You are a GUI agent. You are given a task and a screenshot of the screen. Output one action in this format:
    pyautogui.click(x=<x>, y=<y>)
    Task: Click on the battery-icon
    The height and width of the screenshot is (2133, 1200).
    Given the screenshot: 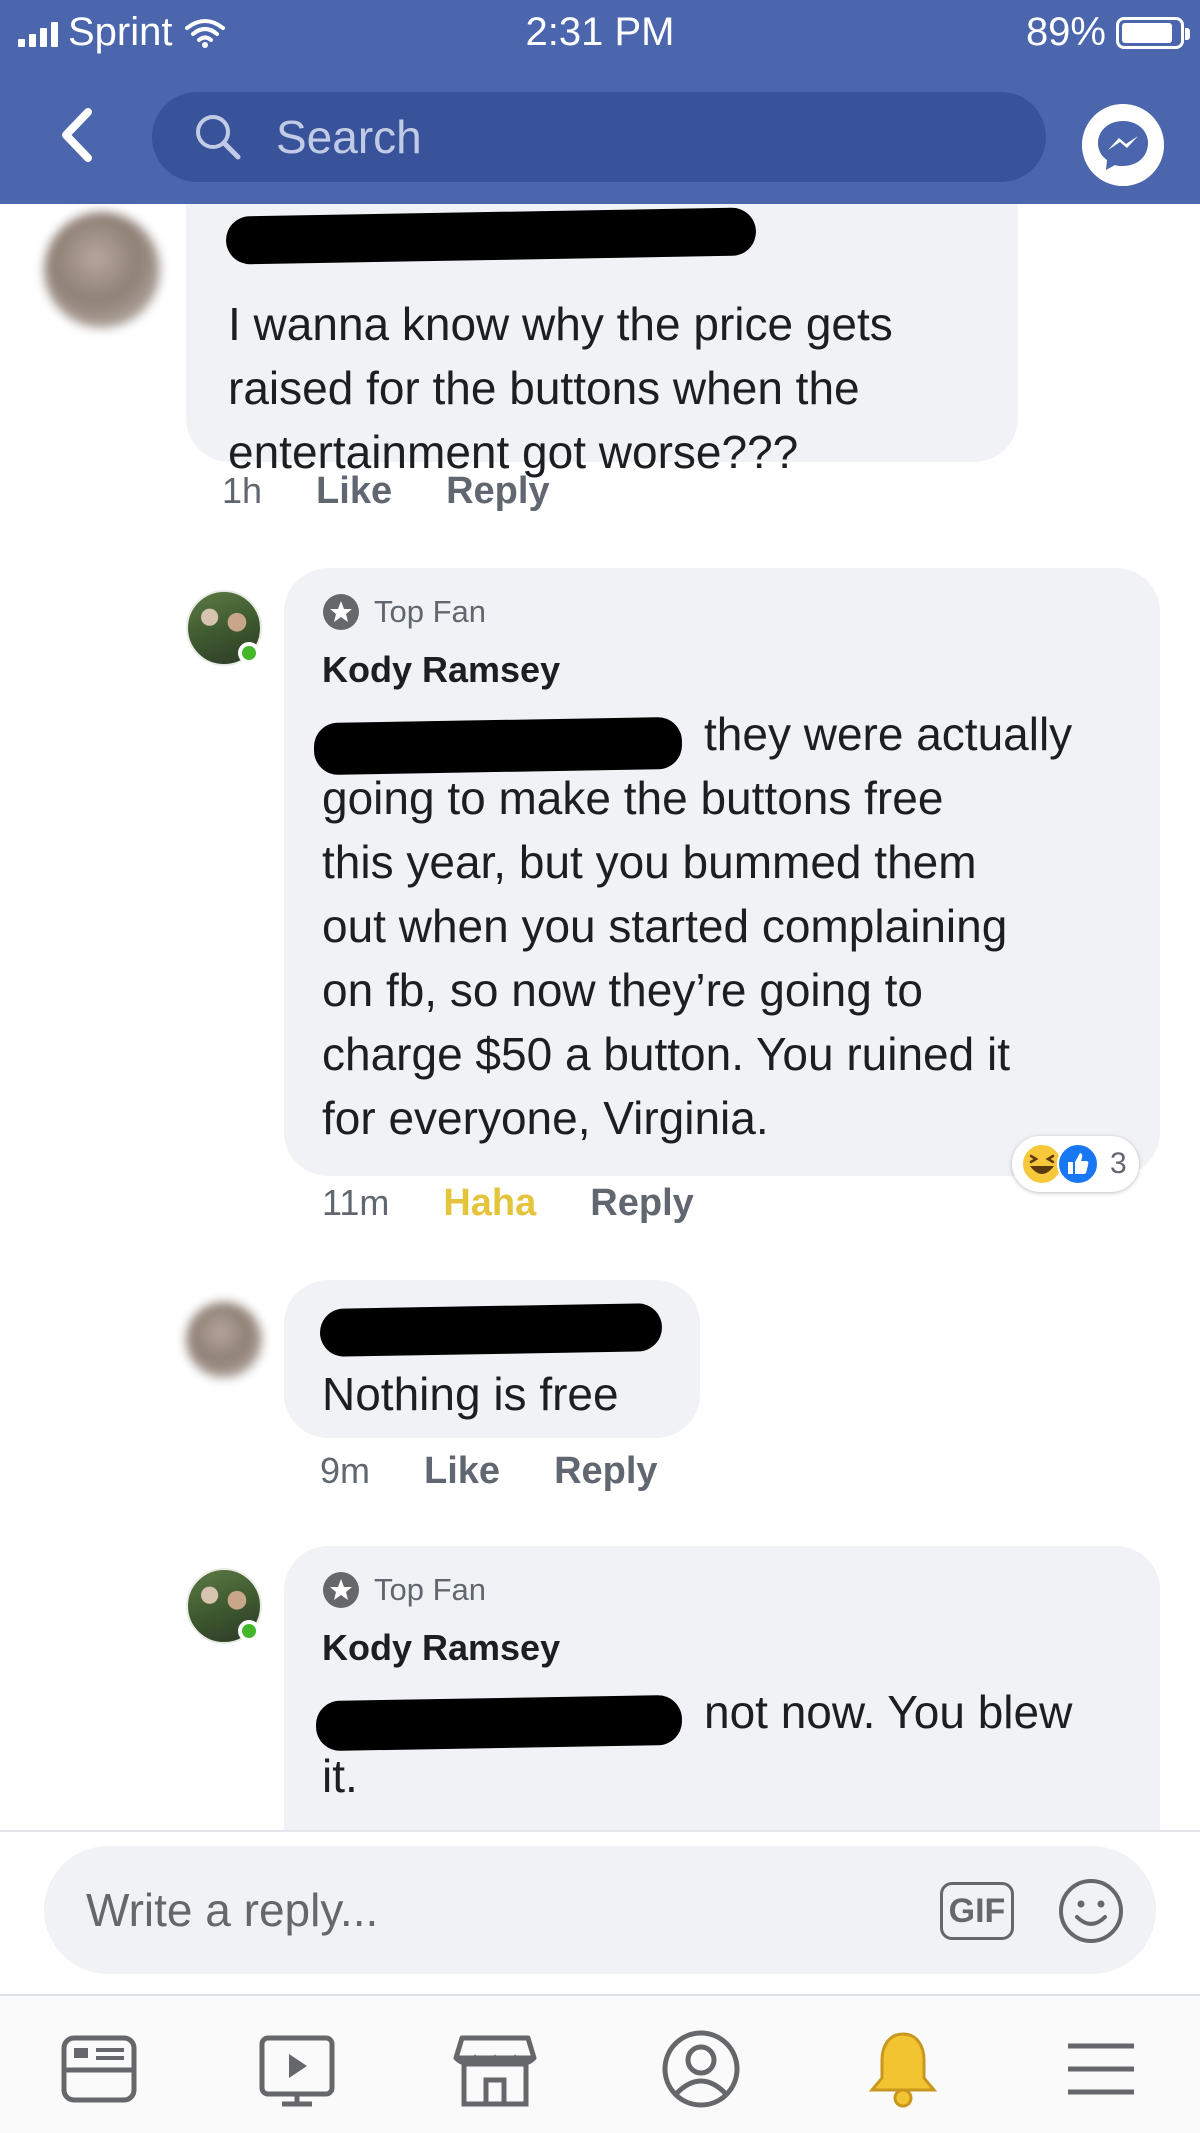 What is the action you would take?
    pyautogui.click(x=1153, y=32)
    